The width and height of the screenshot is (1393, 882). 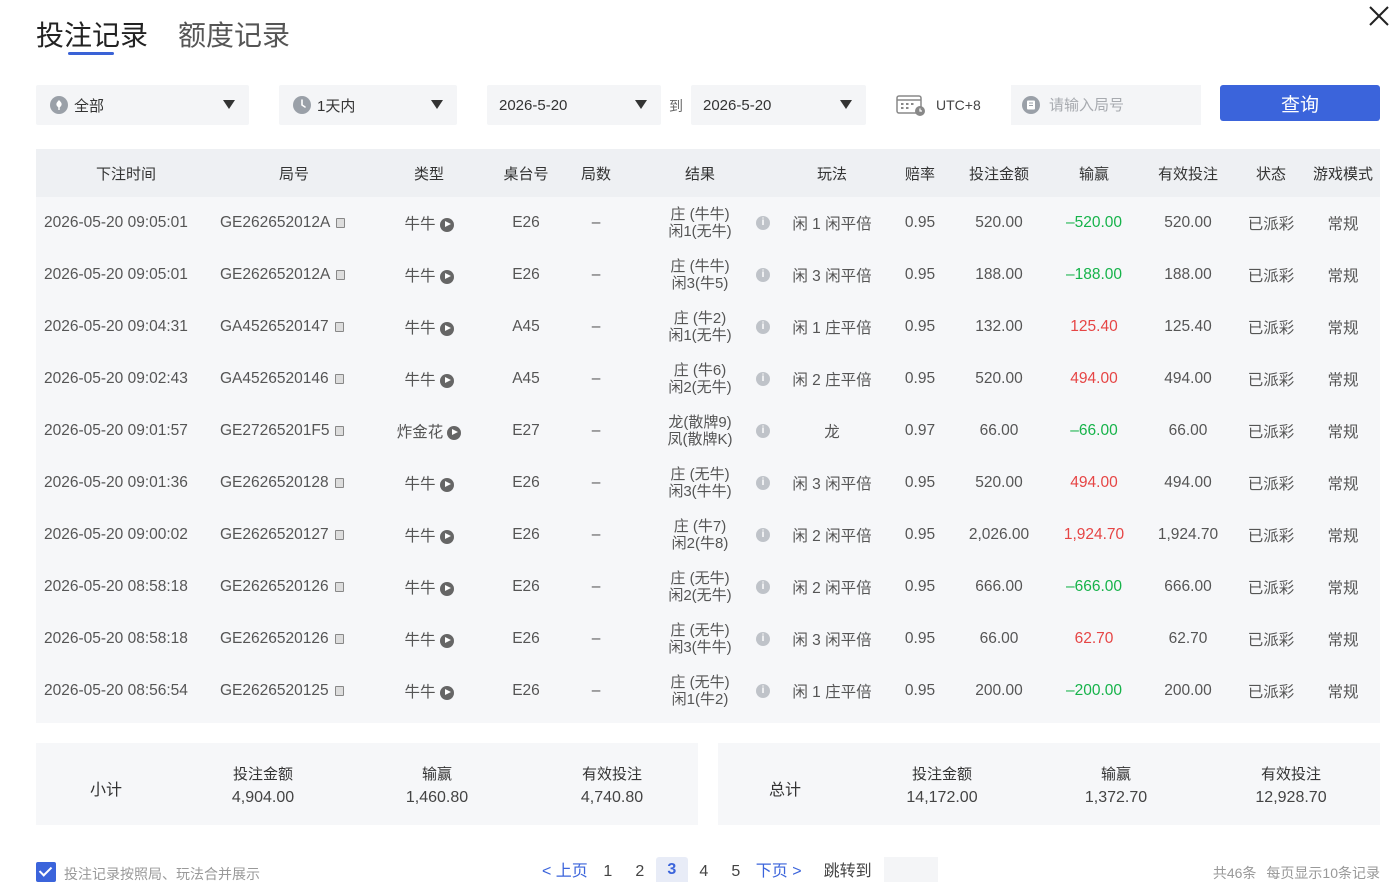 What do you see at coordinates (1271, 276) in the screenshot?
I see `status: 已派彩` at bounding box center [1271, 276].